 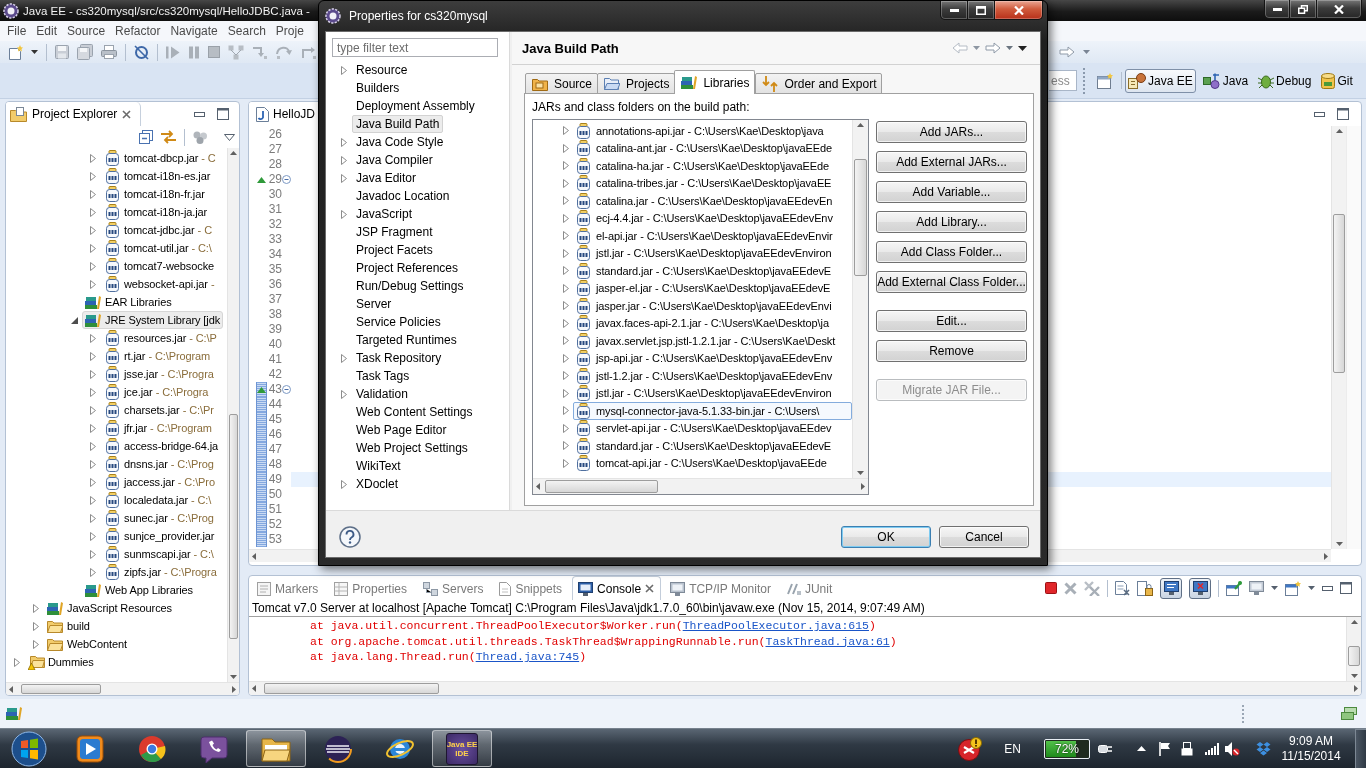 I want to click on category-item: WikiText, so click(x=378, y=466).